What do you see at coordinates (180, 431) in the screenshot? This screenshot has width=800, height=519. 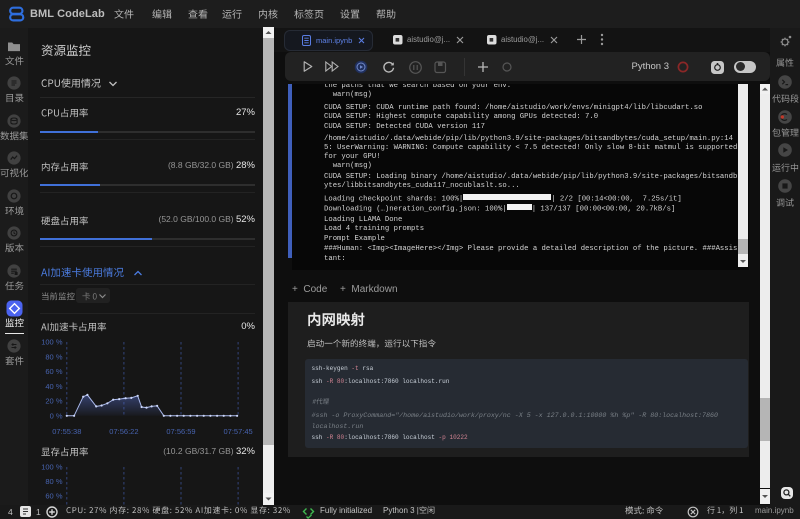 I see `svg-text: 07:56:59` at bounding box center [180, 431].